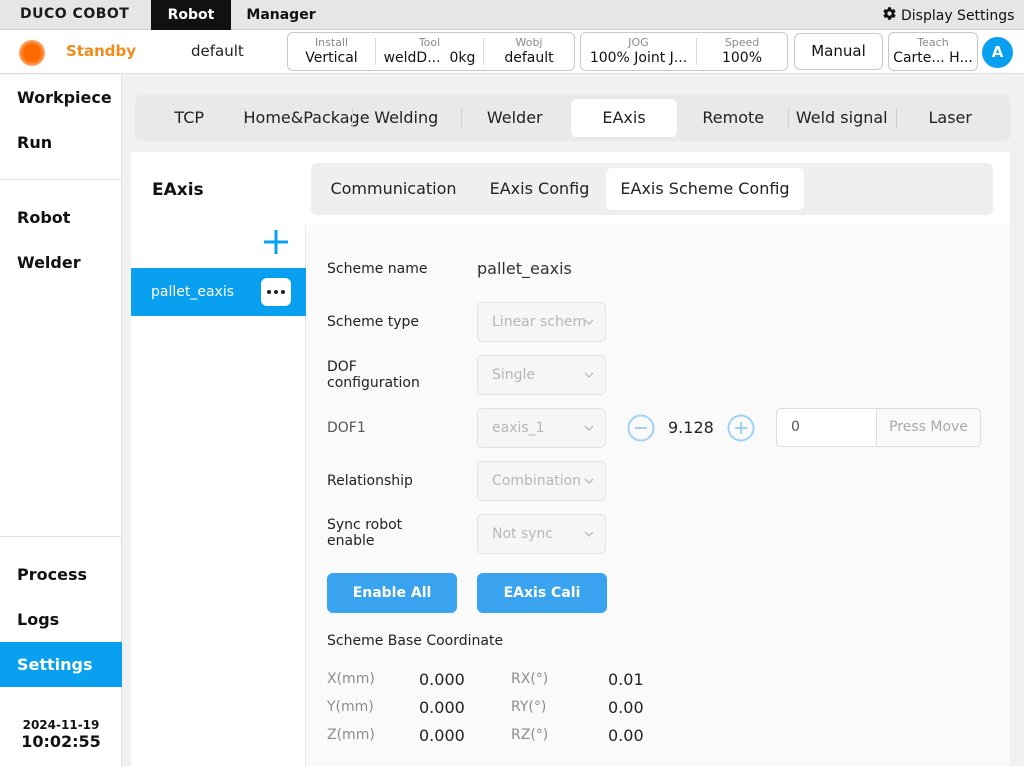  What do you see at coordinates (101, 51) in the screenshot?
I see `robot-state: Standby` at bounding box center [101, 51].